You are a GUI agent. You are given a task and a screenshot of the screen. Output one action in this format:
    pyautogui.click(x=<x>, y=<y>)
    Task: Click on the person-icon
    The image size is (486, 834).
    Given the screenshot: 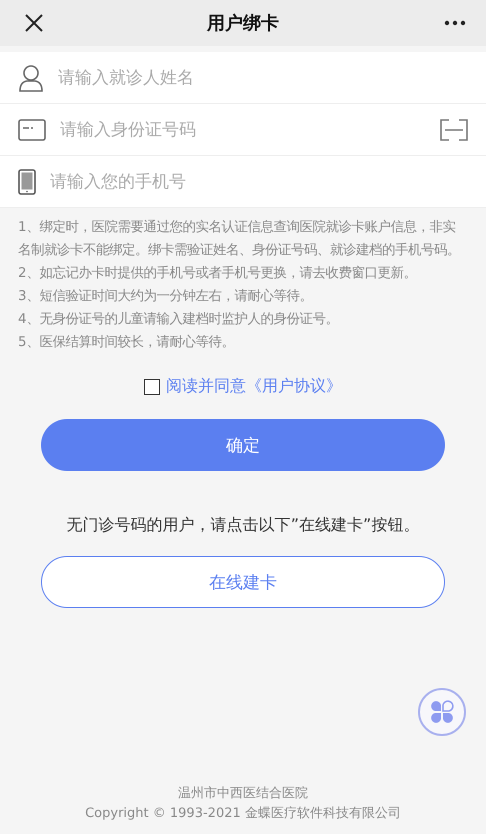 What is the action you would take?
    pyautogui.click(x=31, y=78)
    